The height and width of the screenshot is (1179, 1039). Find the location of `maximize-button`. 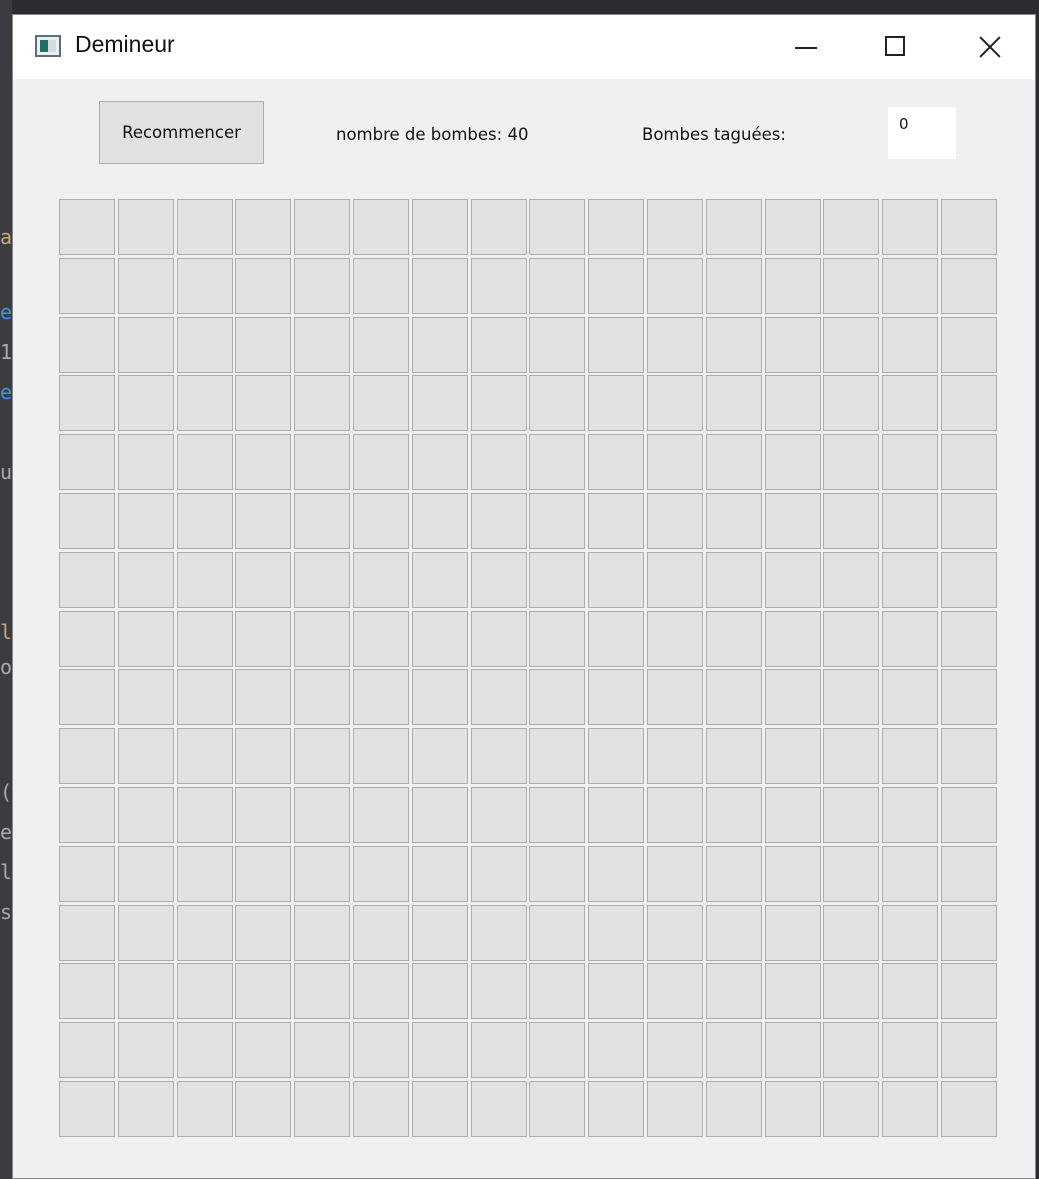

maximize-button is located at coordinates (896, 47).